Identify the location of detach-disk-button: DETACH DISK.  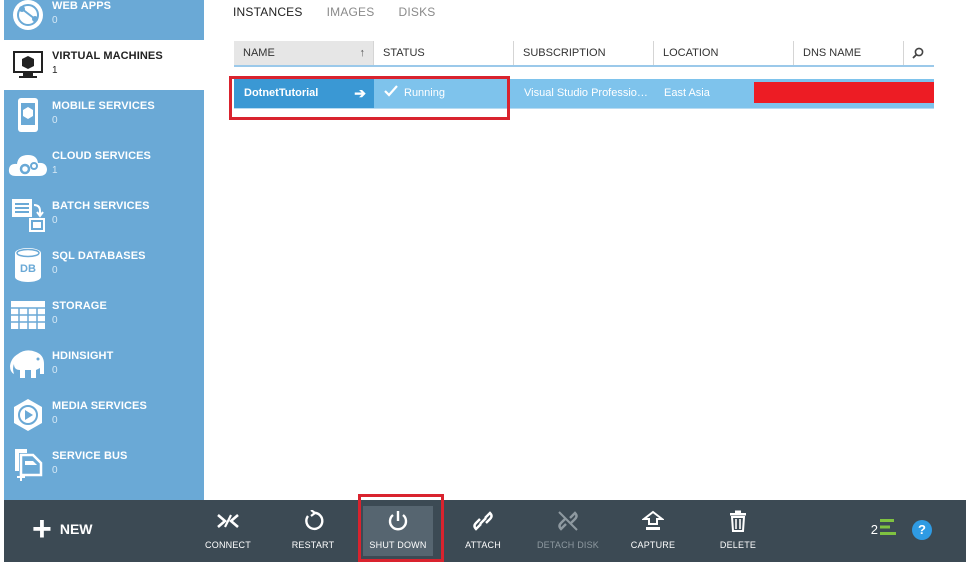
(568, 531).